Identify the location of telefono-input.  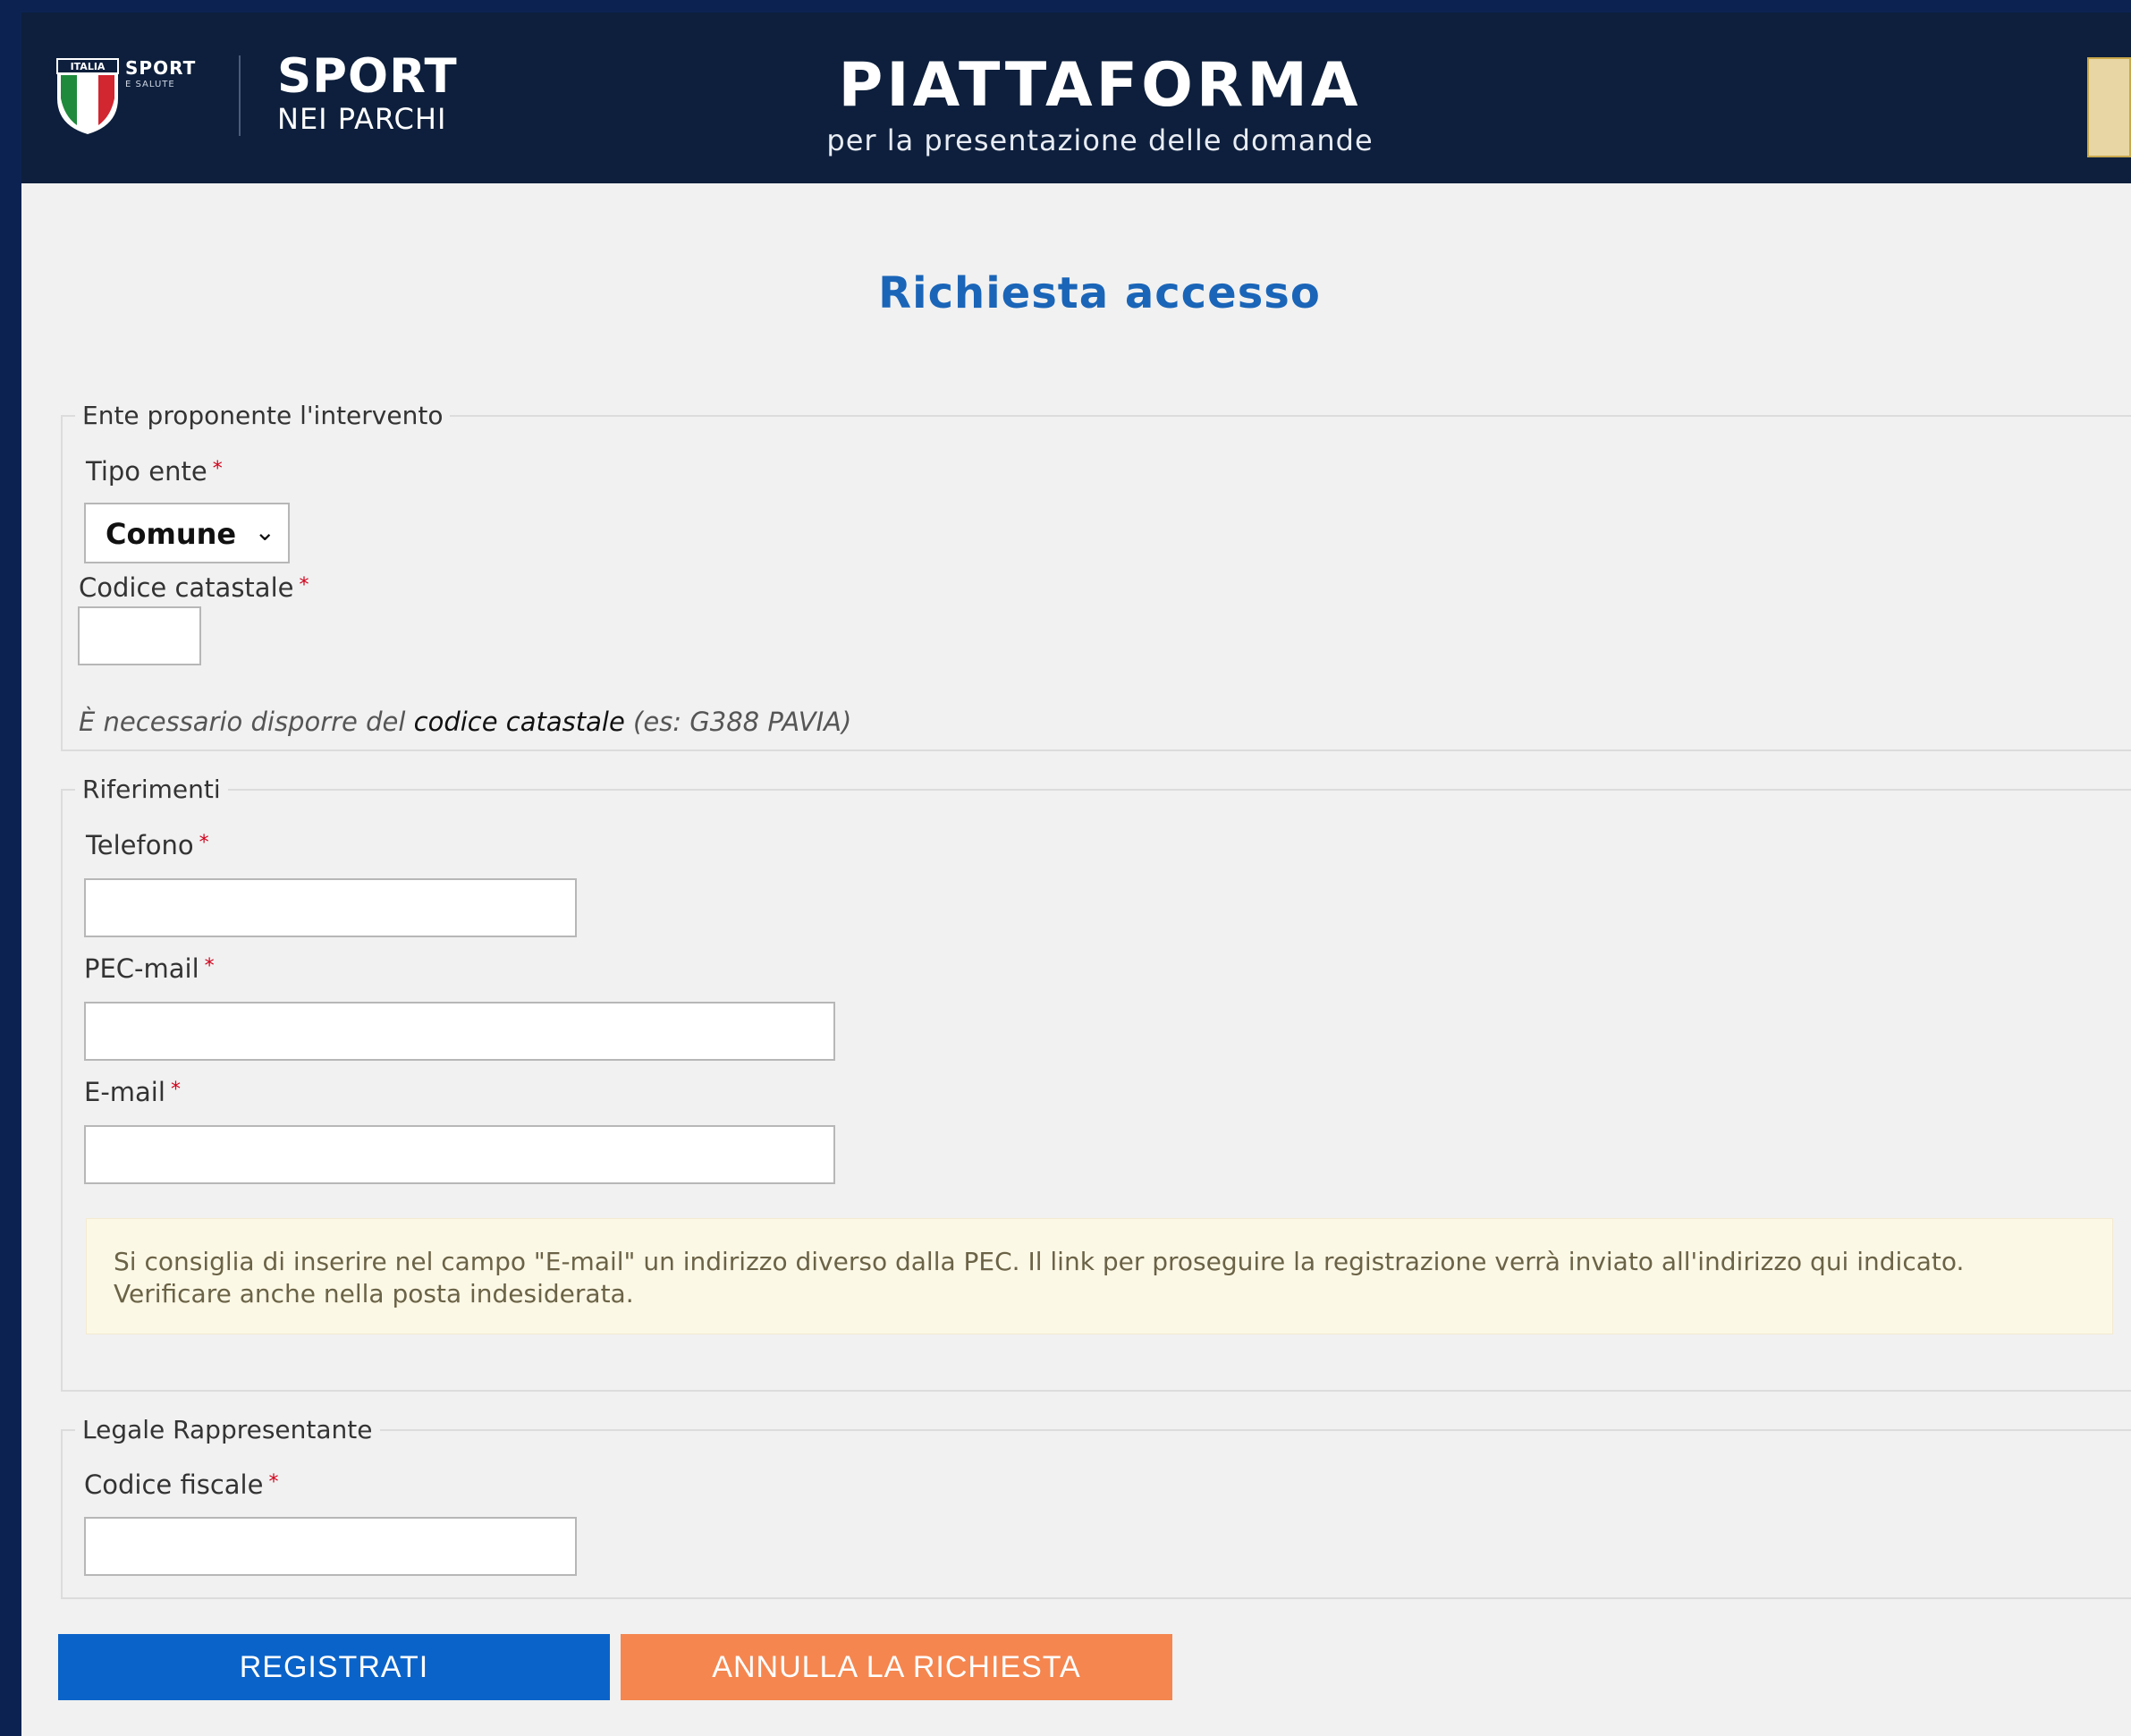
(330, 907).